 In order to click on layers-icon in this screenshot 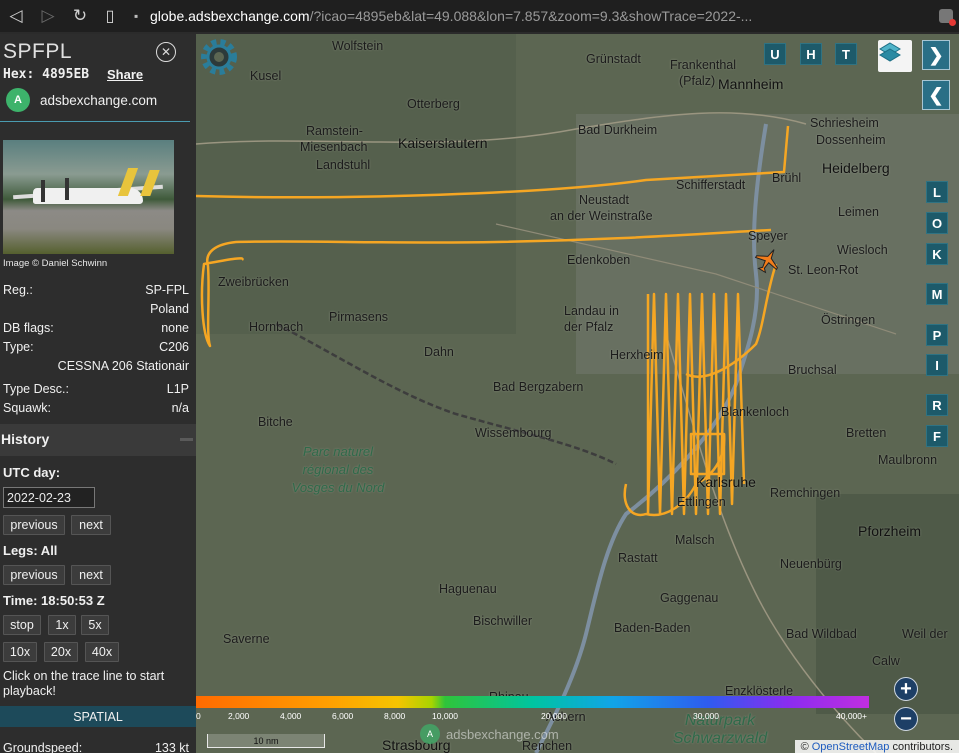, I will do `click(890, 52)`.